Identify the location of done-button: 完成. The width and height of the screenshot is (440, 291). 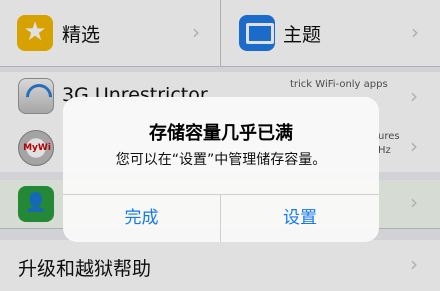
(141, 218).